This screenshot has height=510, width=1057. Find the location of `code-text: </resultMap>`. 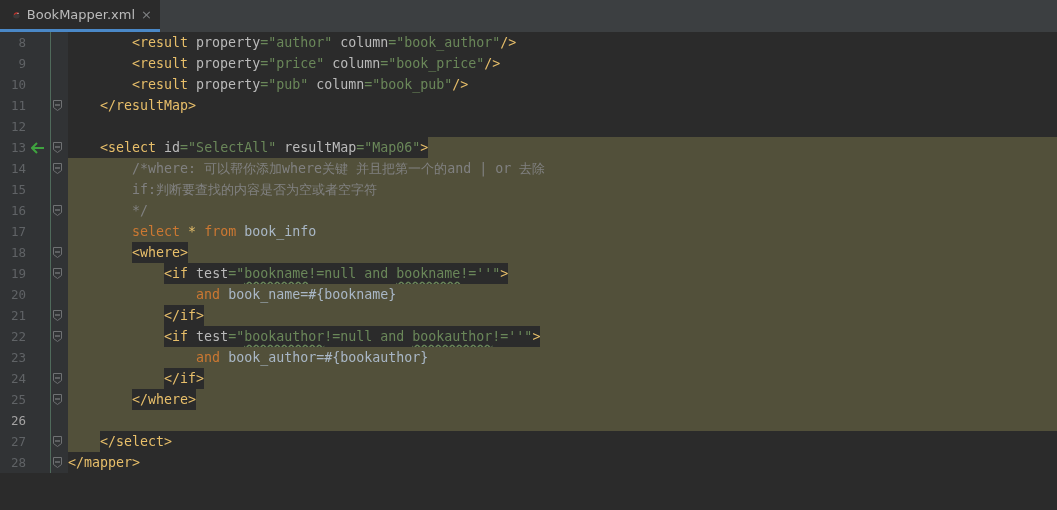

code-text: </resultMap> is located at coordinates (132, 105).